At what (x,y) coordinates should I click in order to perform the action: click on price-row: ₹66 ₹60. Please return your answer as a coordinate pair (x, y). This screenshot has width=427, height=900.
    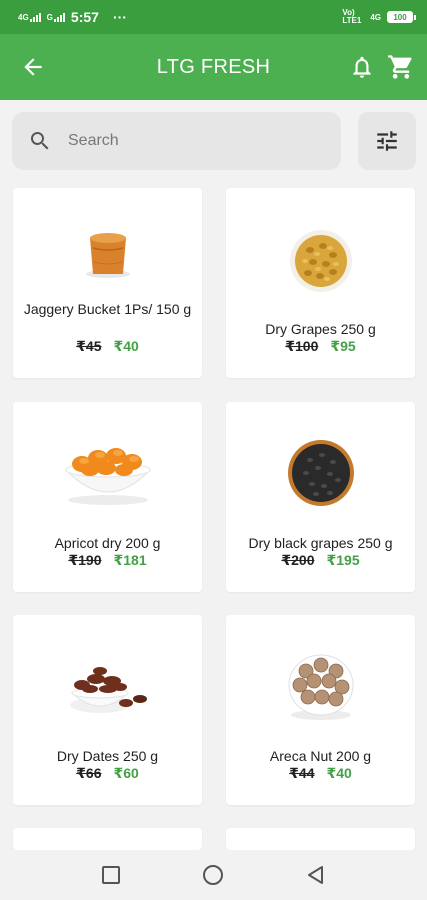
    Looking at the image, I should click on (107, 773).